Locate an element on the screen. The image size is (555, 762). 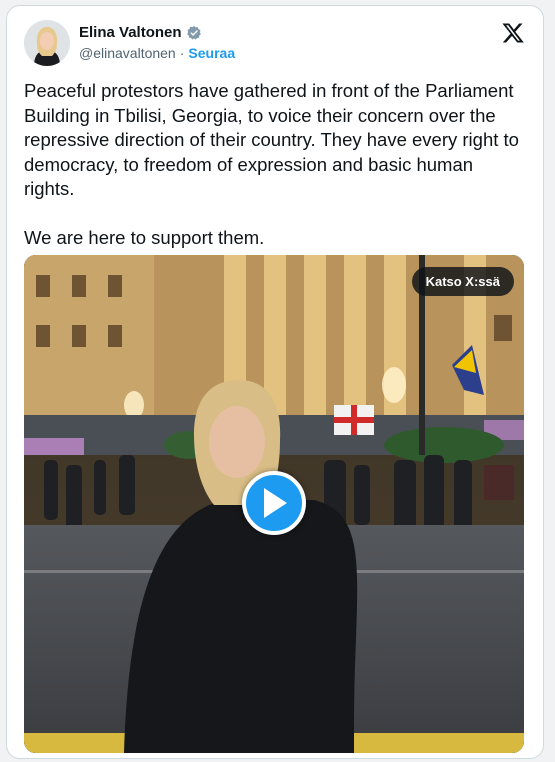
handle-row: @elinavaltonen · Seuraa is located at coordinates (157, 53).